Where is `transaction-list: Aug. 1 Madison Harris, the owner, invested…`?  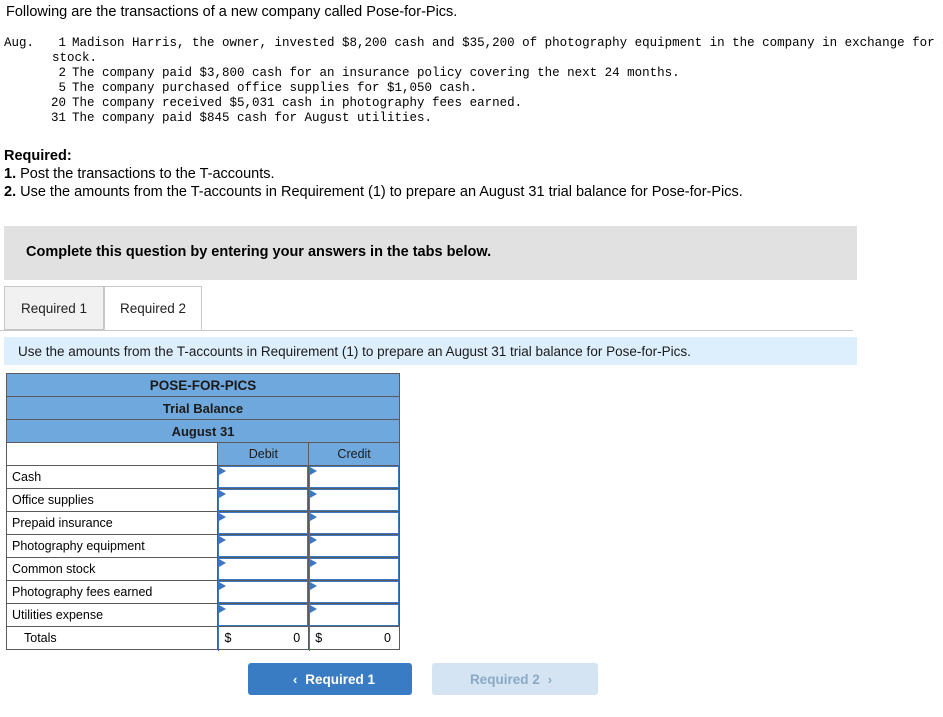
transaction-list: Aug. 1 Madison Harris, the owner, invested… is located at coordinates (473, 81).